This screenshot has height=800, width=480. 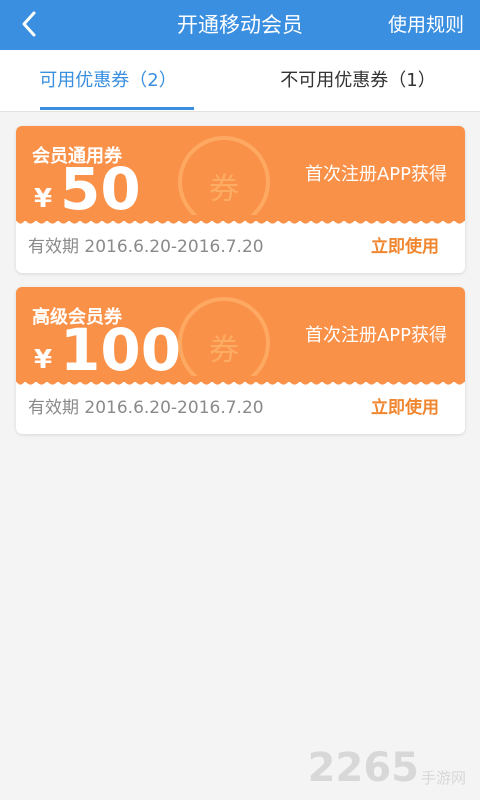 I want to click on site-watermark: 2265 手游网, so click(x=387, y=768).